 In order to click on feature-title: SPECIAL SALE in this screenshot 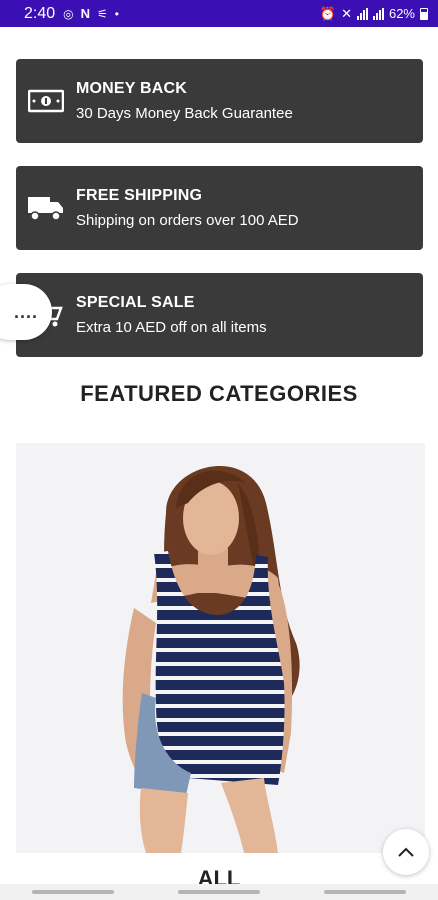, I will do `click(135, 302)`.